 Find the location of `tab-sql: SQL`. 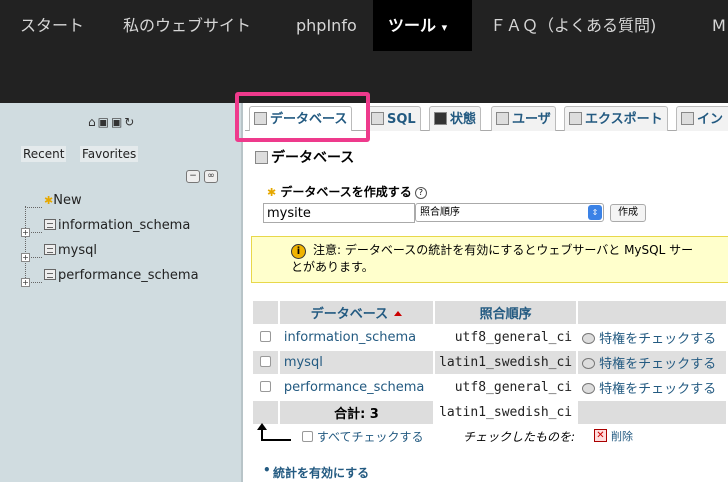

tab-sql: SQL is located at coordinates (393, 118).